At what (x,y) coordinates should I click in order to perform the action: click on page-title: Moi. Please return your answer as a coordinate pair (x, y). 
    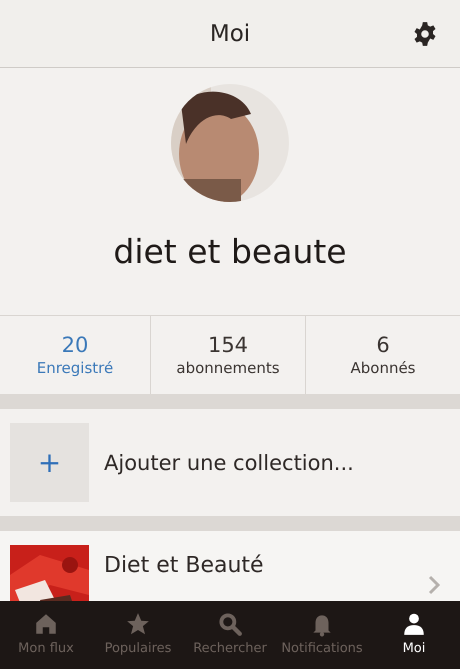
    Looking at the image, I should click on (230, 33).